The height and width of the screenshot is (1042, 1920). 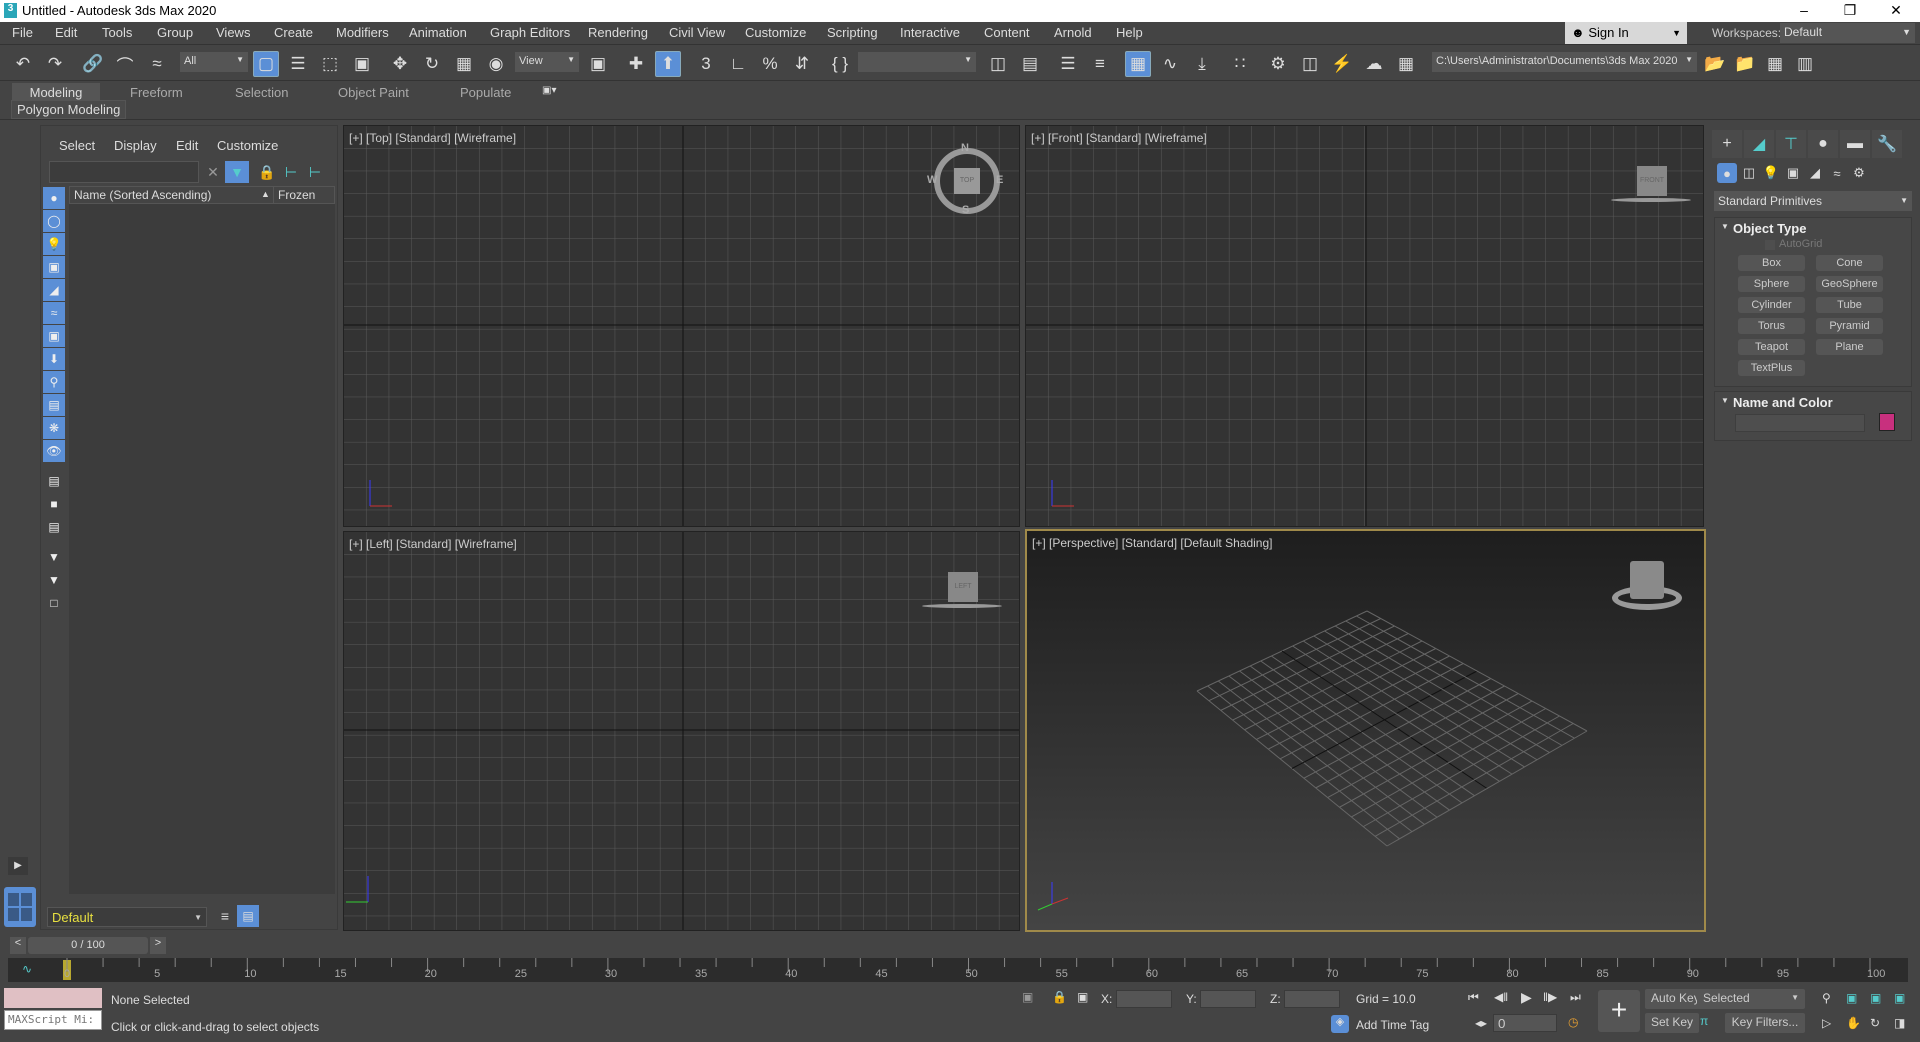 What do you see at coordinates (485, 92) in the screenshot?
I see `tab-populate: Populate` at bounding box center [485, 92].